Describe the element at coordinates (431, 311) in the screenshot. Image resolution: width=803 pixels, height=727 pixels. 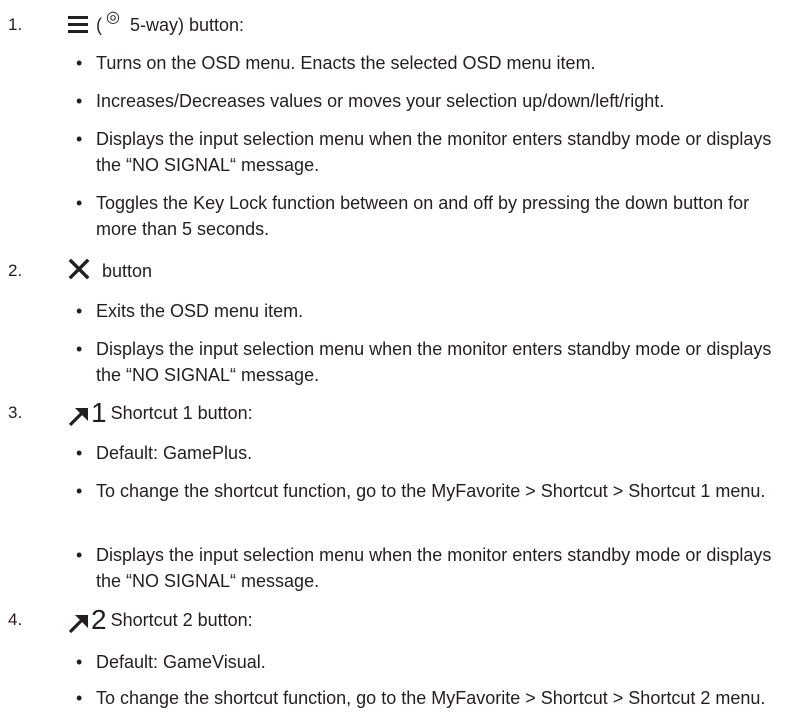
I see `list-item: Exits the OSD menu item.` at that location.